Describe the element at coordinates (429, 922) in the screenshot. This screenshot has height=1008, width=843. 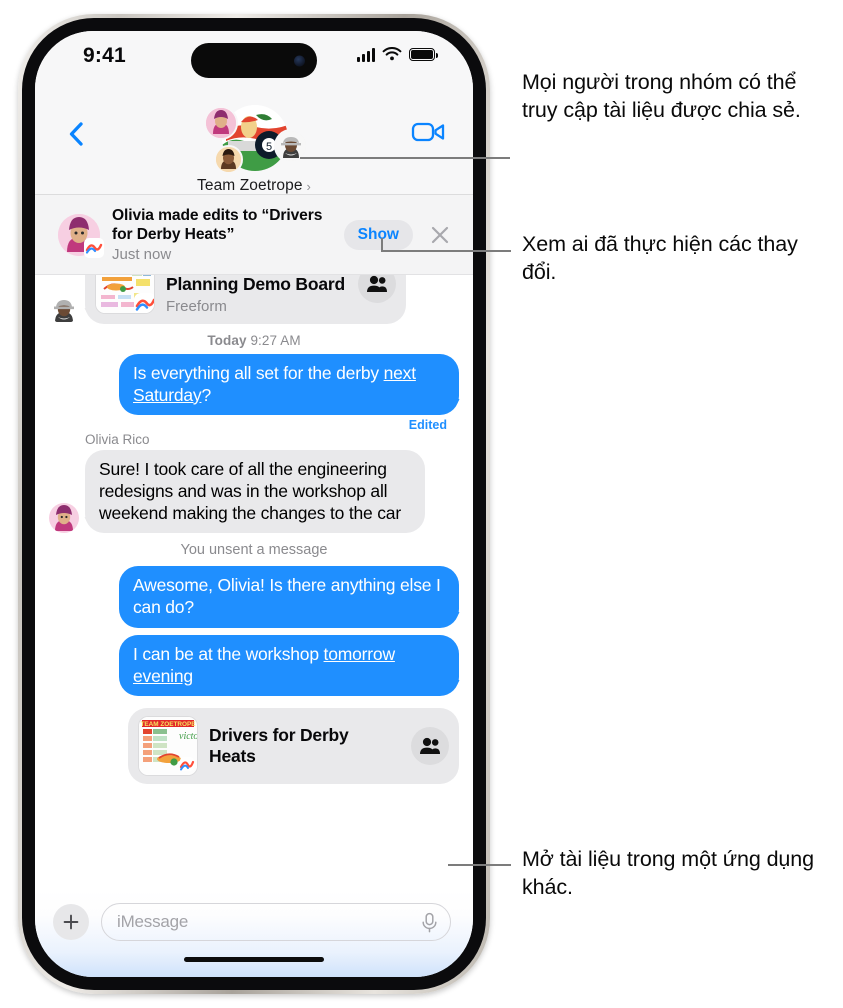
I see `microphone-icon` at that location.